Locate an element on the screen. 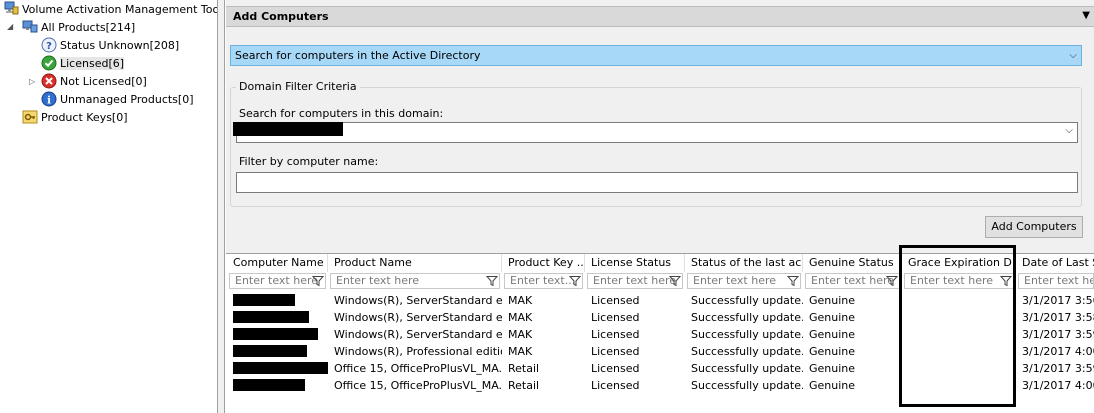 The image size is (1094, 413). computer-network-icon is located at coordinates (30, 27).